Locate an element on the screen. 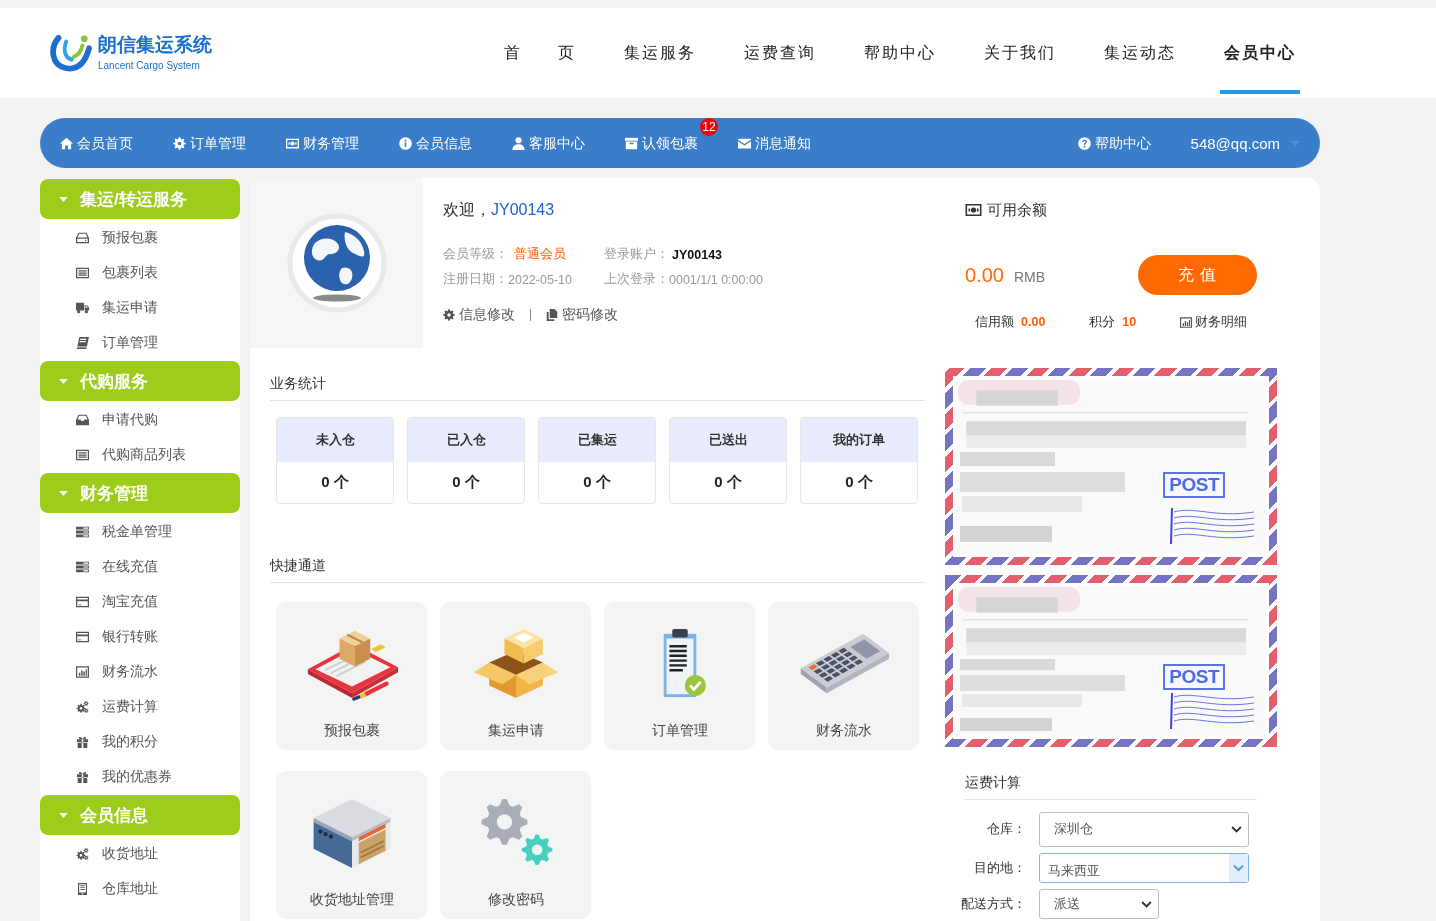 The height and width of the screenshot is (921, 1436). member-nav-item: 订单管理 is located at coordinates (209, 143).